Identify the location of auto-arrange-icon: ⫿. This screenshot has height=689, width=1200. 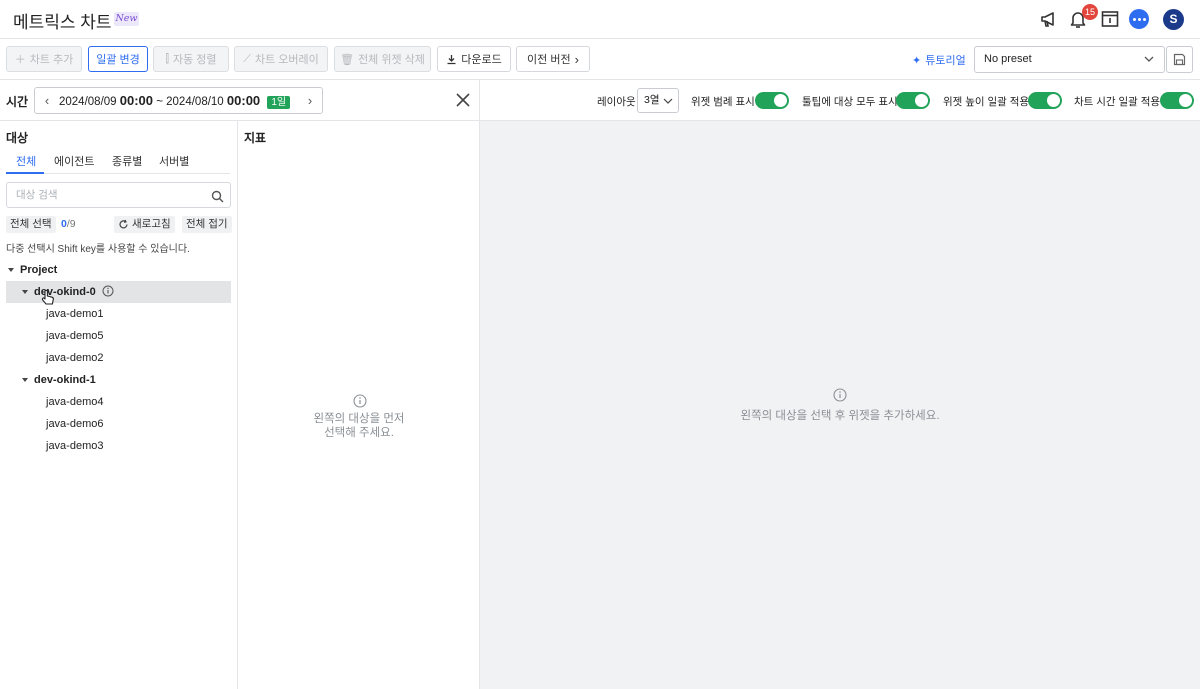
(167, 58).